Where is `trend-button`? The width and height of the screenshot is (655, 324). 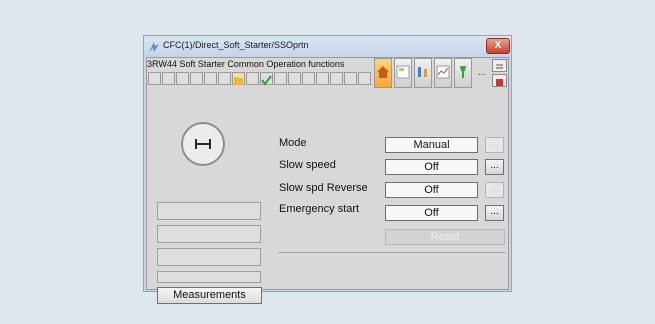
trend-button is located at coordinates (423, 73).